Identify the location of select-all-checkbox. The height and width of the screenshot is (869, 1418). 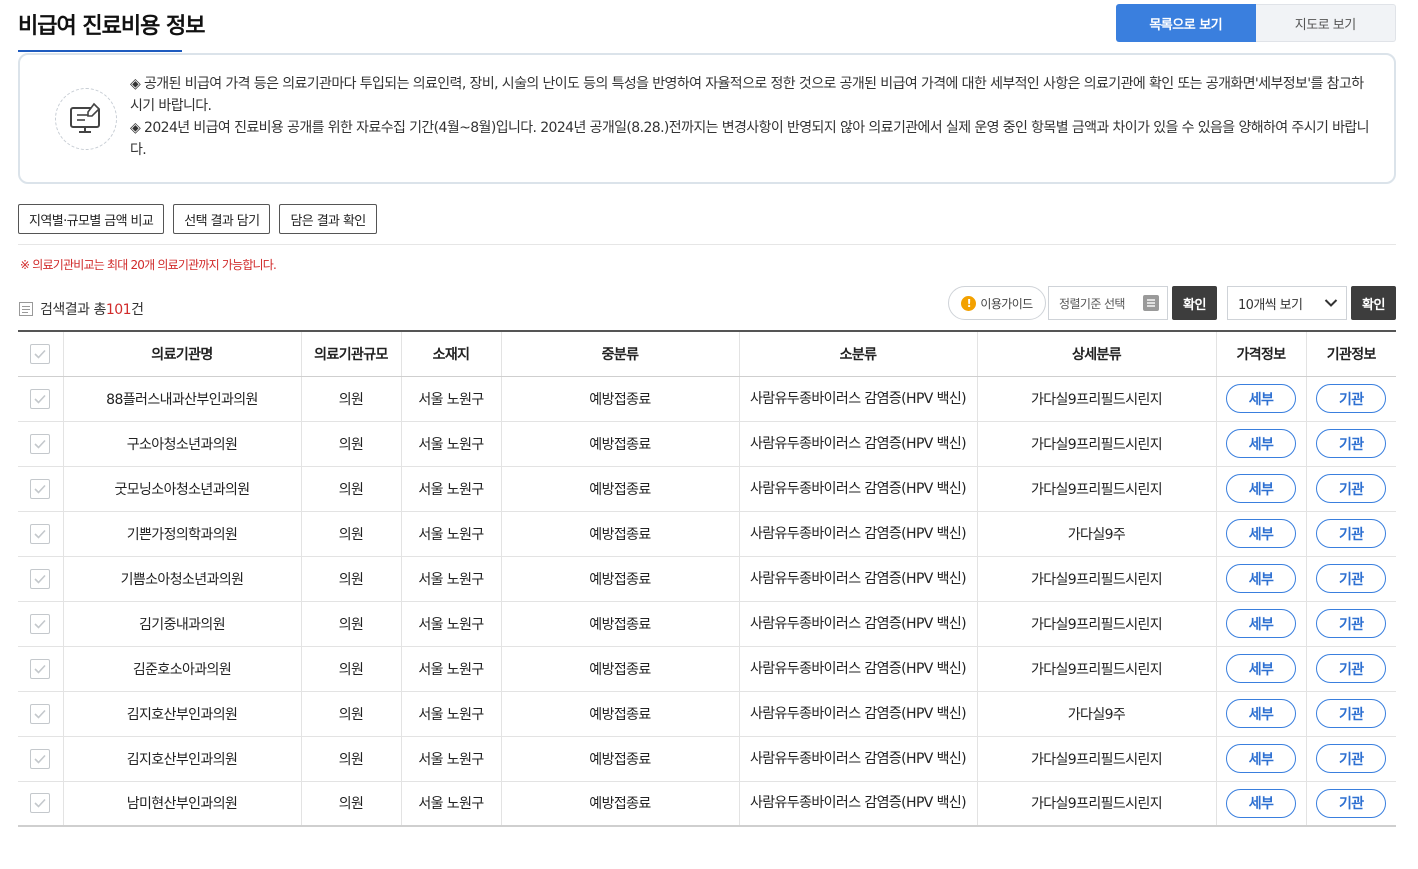
(40, 353).